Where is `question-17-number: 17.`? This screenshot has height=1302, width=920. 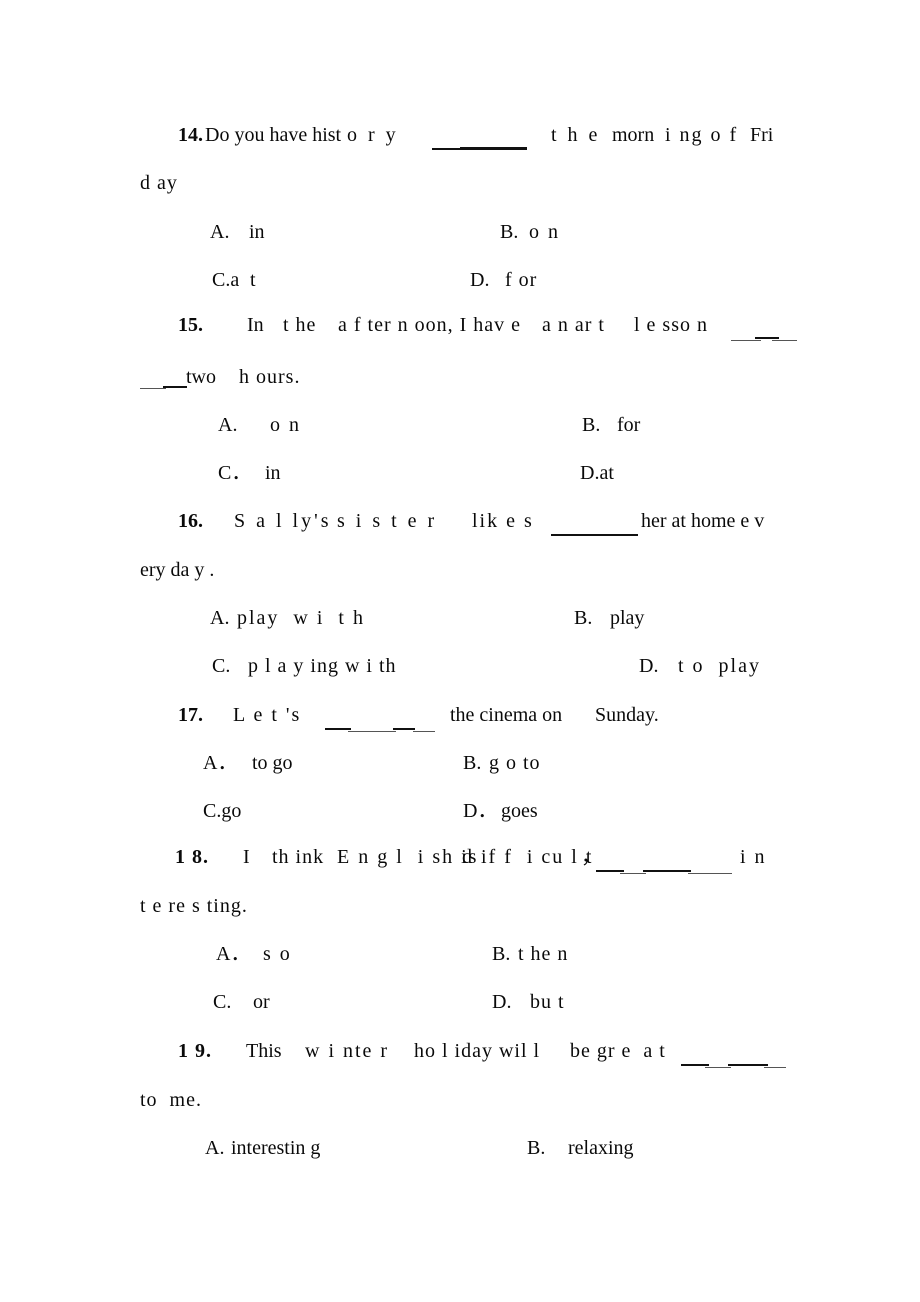 question-17-number: 17. is located at coordinates (190, 715).